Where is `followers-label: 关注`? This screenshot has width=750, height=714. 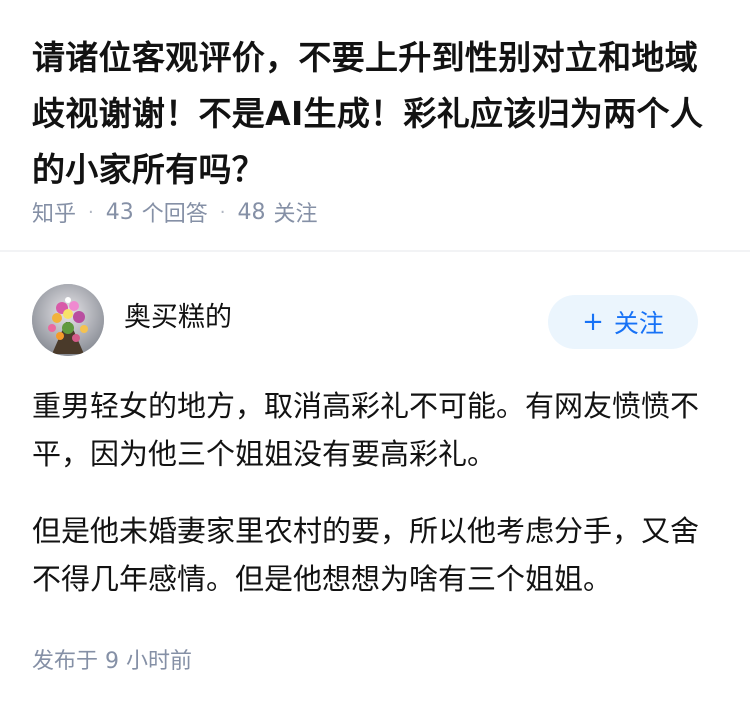 followers-label: 关注 is located at coordinates (295, 214).